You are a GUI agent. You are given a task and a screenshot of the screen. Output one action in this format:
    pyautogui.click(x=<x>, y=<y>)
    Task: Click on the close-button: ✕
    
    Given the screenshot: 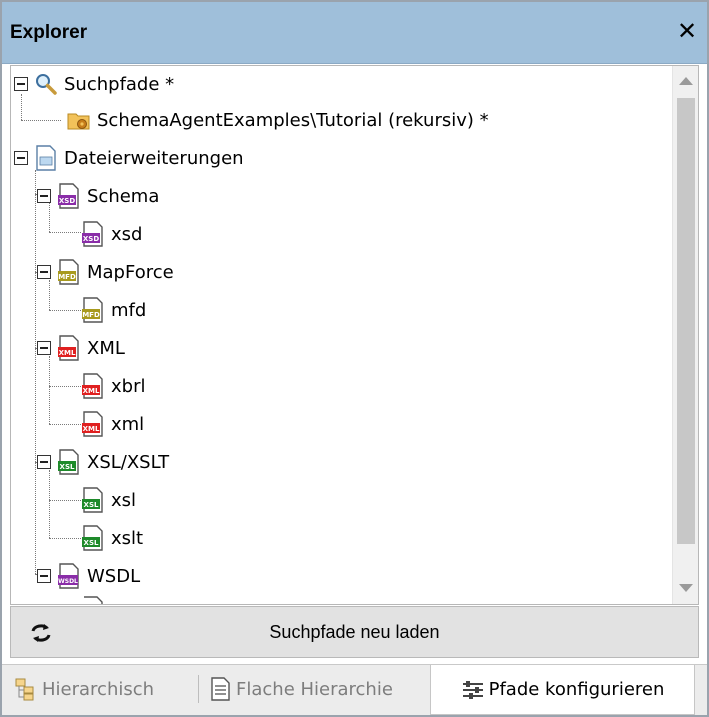 What is the action you would take?
    pyautogui.click(x=687, y=31)
    